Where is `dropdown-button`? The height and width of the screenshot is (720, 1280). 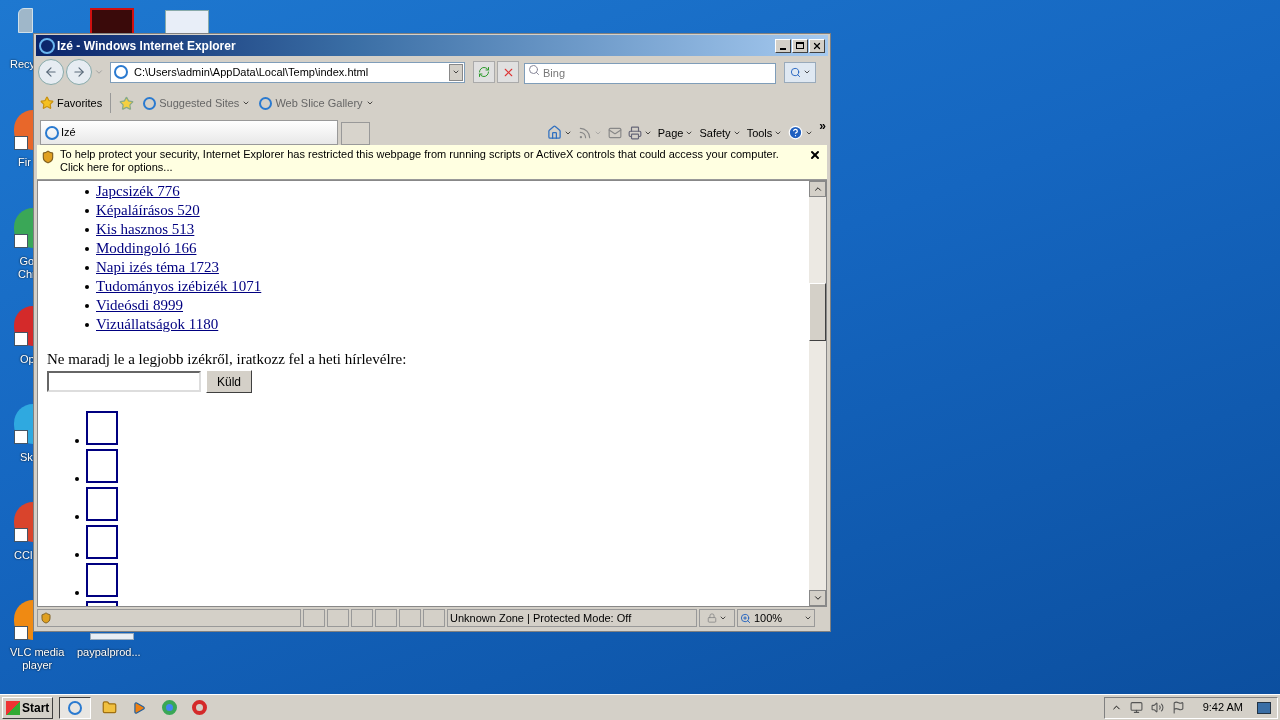
dropdown-button is located at coordinates (456, 72).